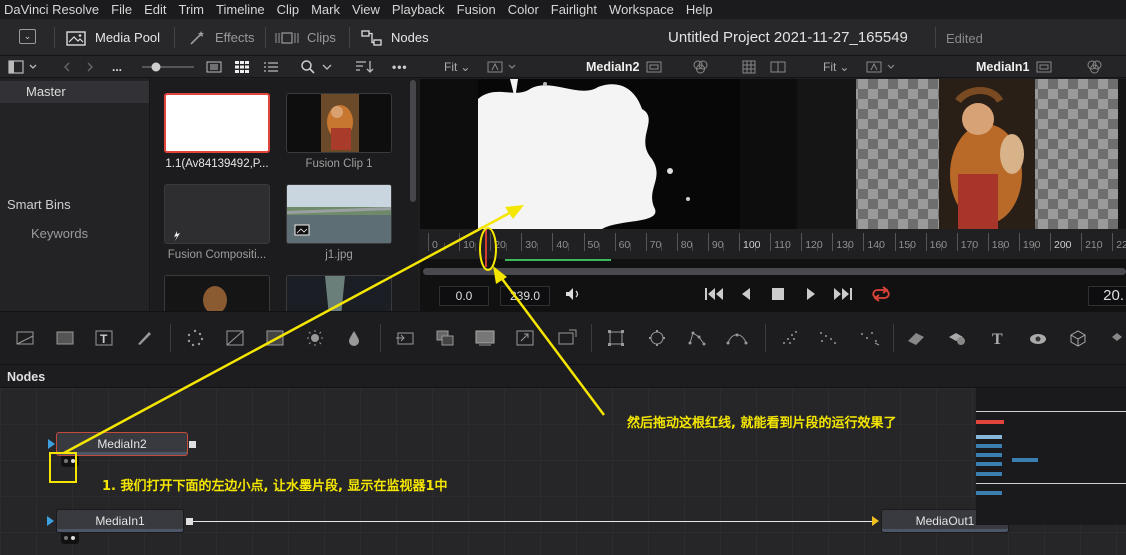 Image resolution: width=1126 pixels, height=555 pixels. Describe the element at coordinates (836, 67) in the screenshot. I see `viewer2-fit-dropdown: Fit ⌄` at that location.